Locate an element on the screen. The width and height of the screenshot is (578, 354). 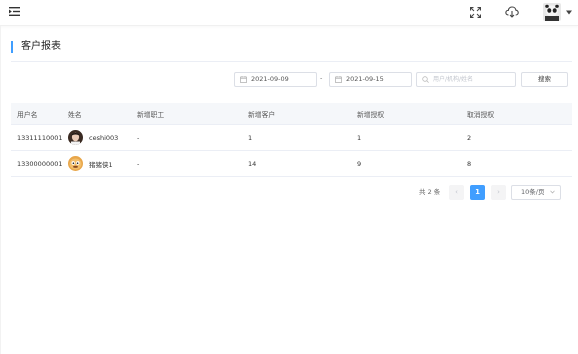
cloud-download-icon is located at coordinates (512, 12).